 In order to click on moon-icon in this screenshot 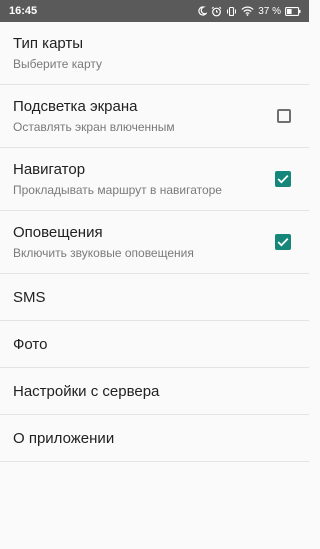, I will do `click(202, 11)`.